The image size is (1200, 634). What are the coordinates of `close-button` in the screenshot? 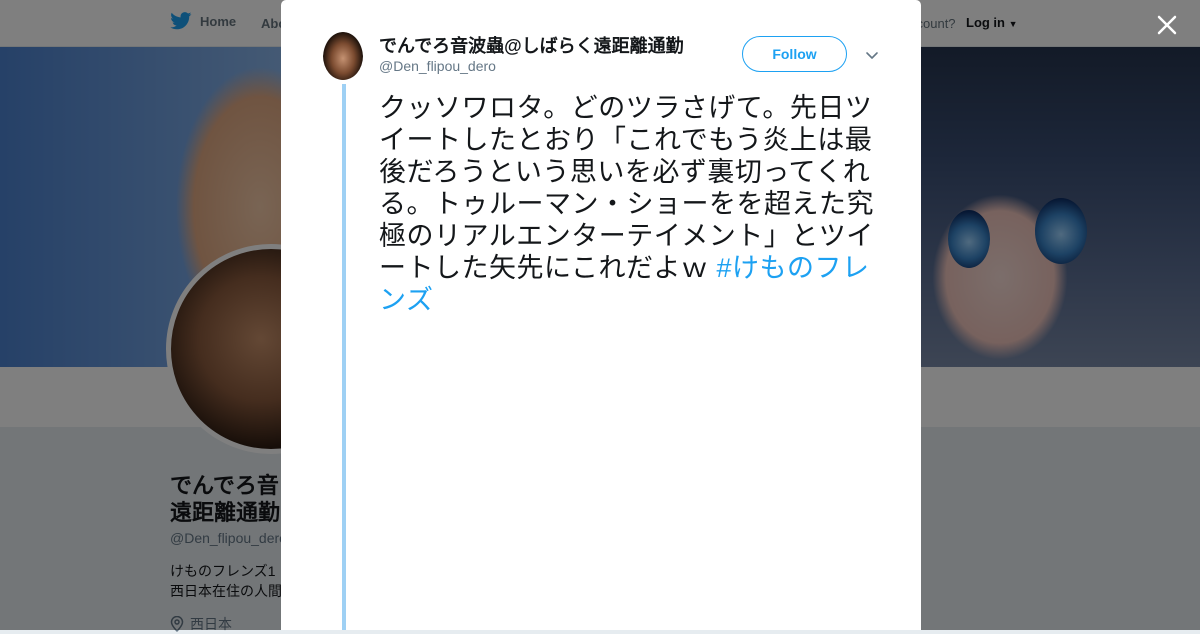 It's located at (1167, 25).